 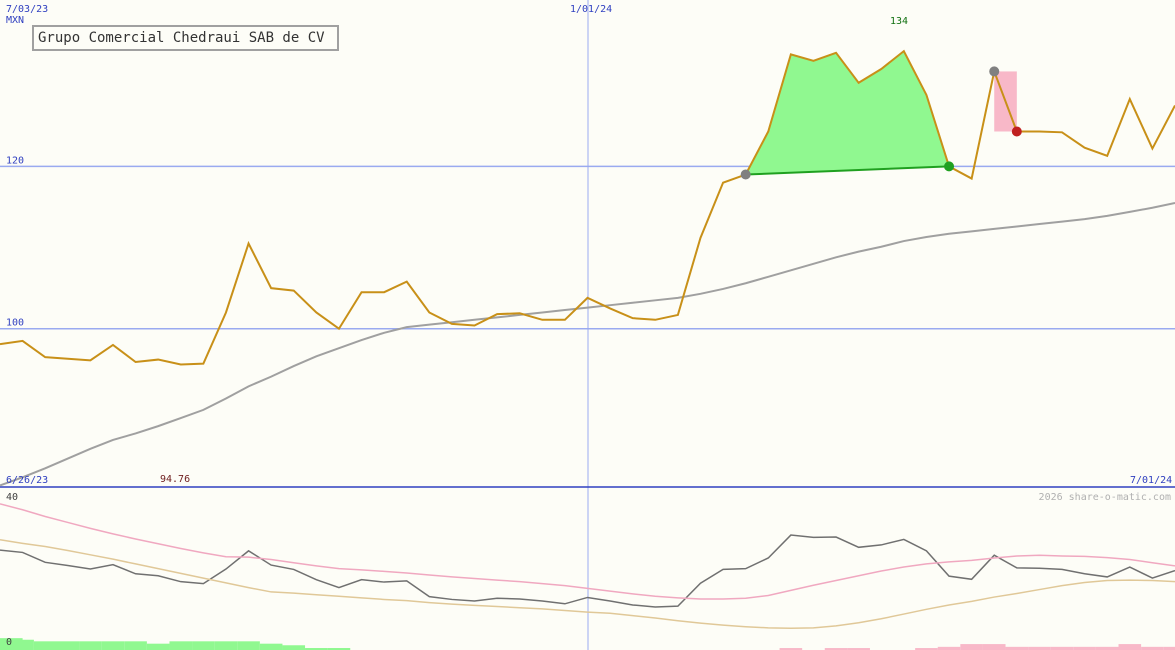 What do you see at coordinates (12, 497) in the screenshot?
I see `indicator-tick-40: 40` at bounding box center [12, 497].